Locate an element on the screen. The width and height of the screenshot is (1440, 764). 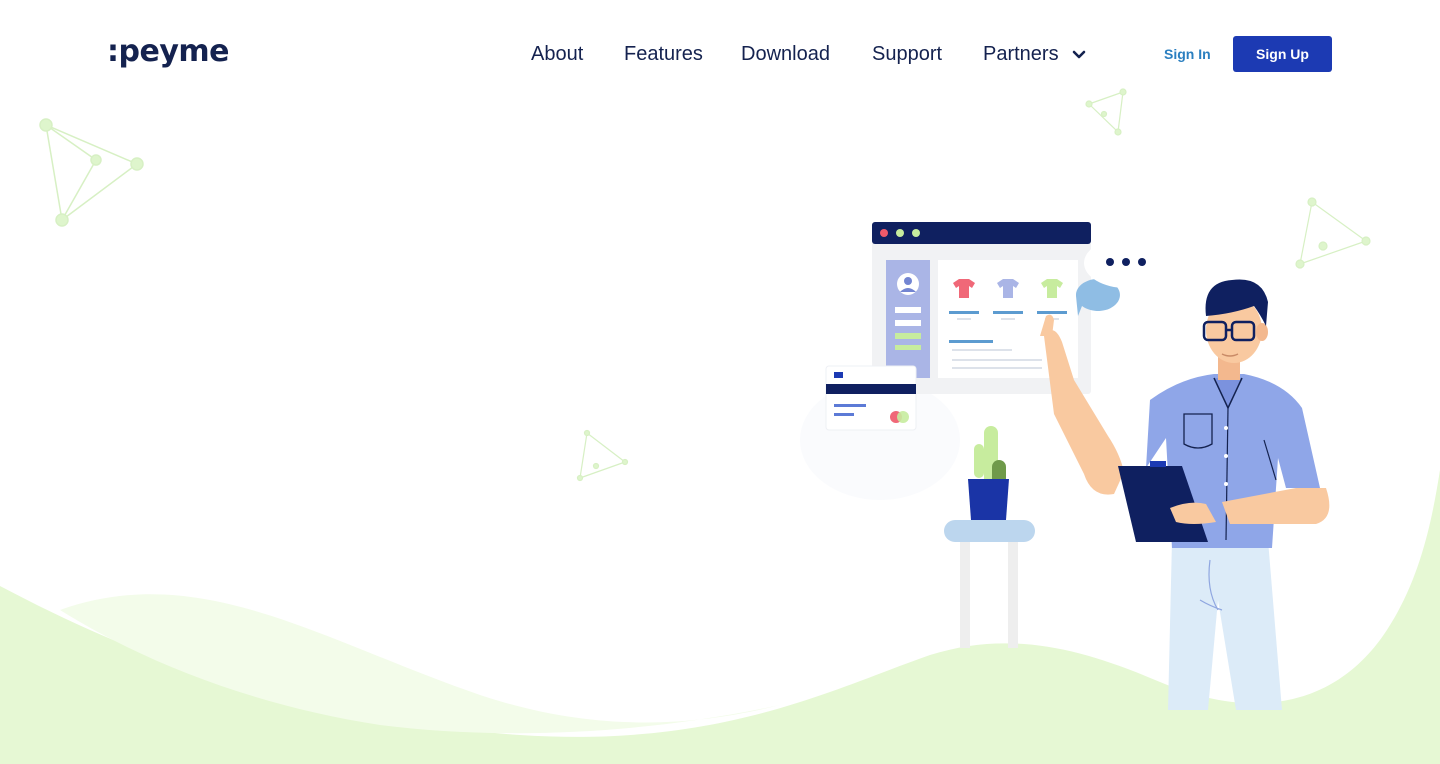
nav-partners-label: Partners is located at coordinates (1021, 54).